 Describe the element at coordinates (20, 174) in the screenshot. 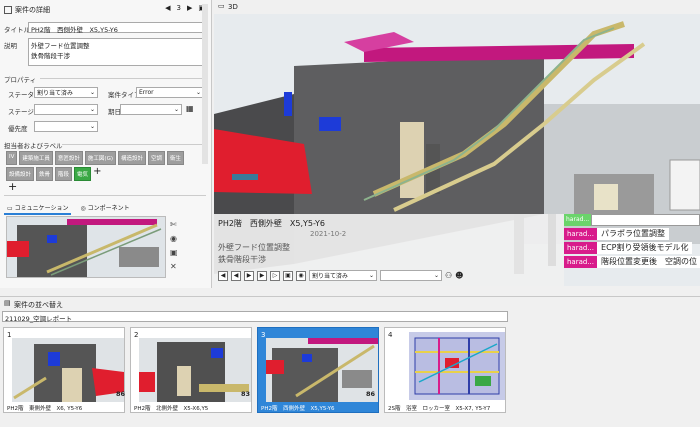

I see `assignee-tag: 設備設計` at that location.